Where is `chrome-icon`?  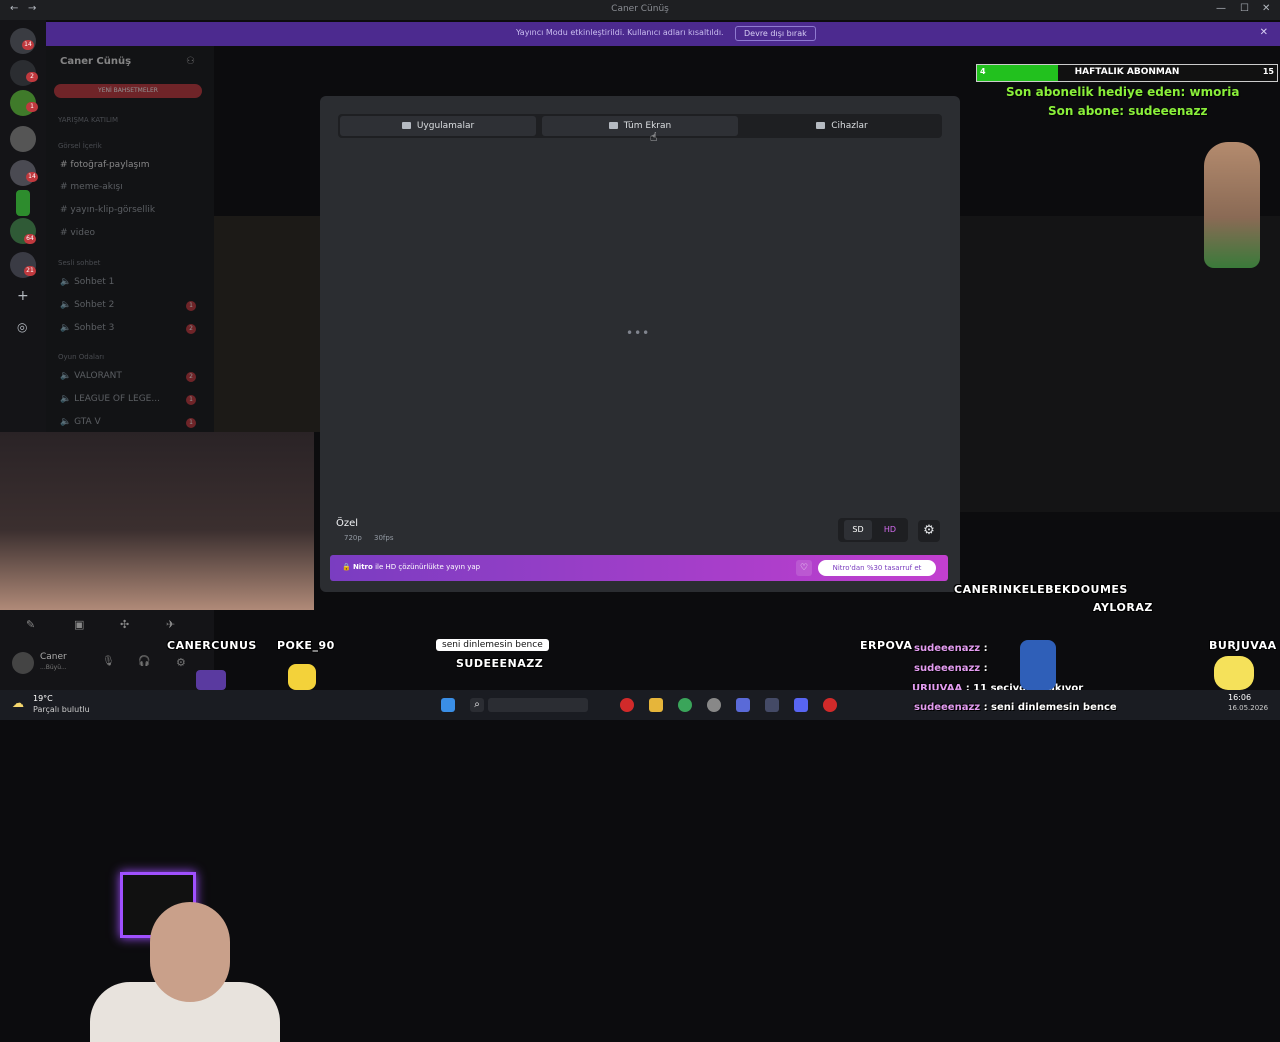 chrome-icon is located at coordinates (685, 705).